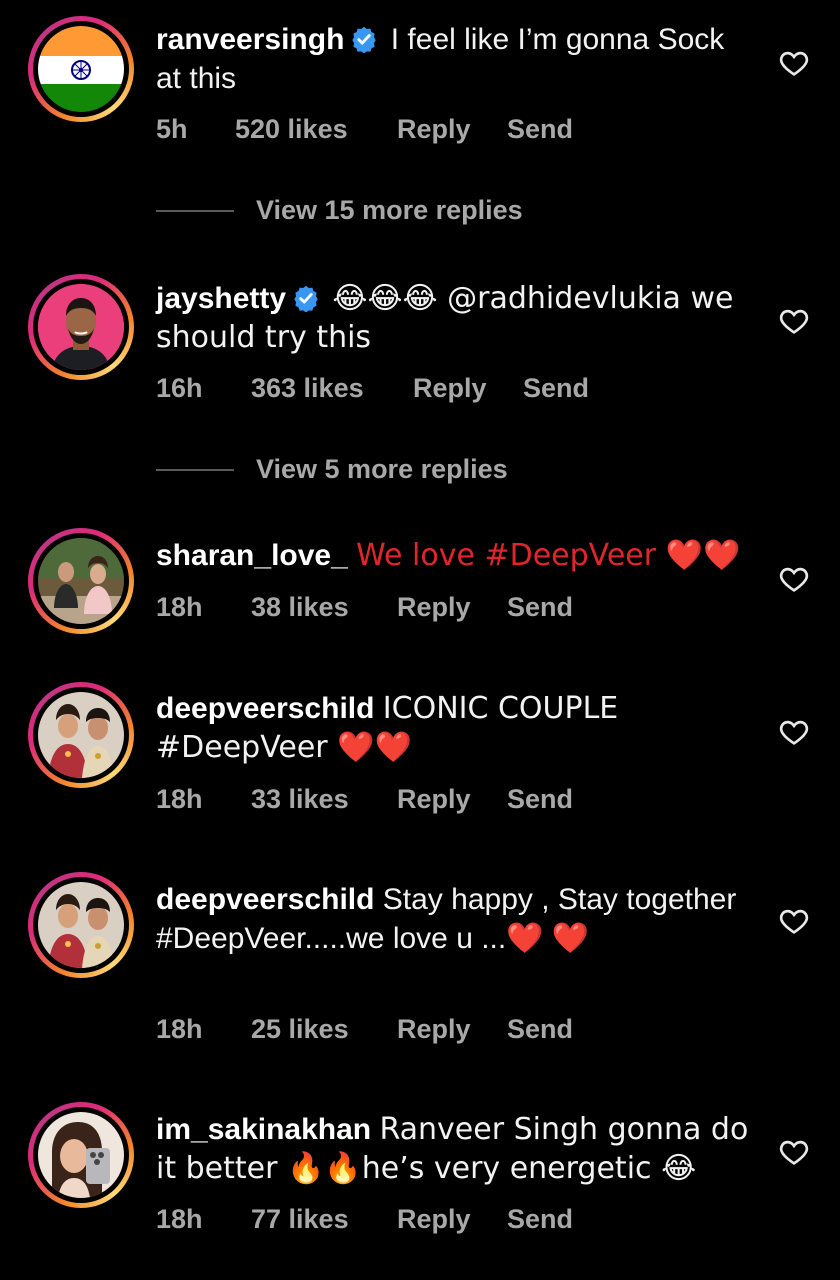 This screenshot has height=1280, width=840. What do you see at coordinates (324, 607) in the screenshot?
I see `comment-likes: 38 likes` at bounding box center [324, 607].